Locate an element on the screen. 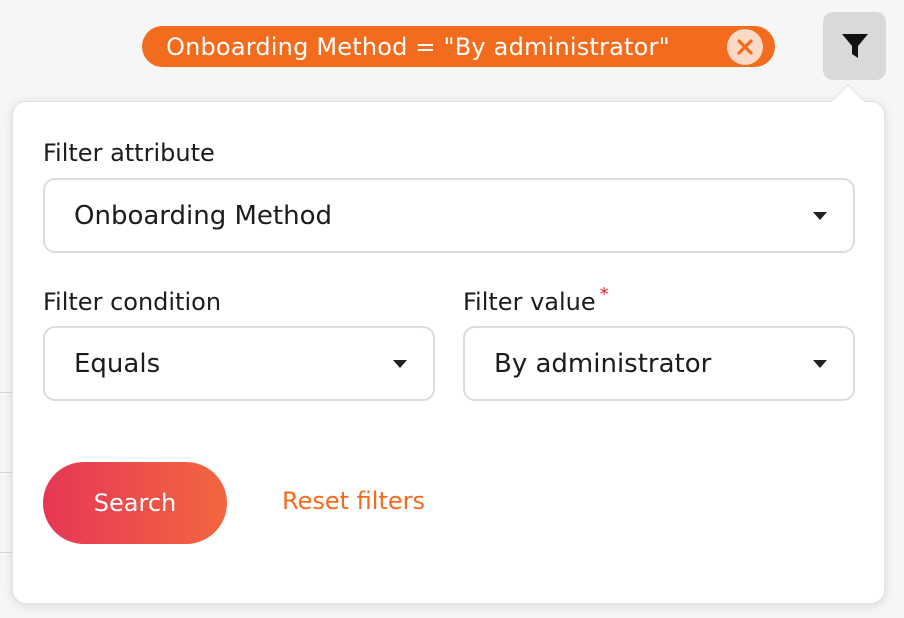  reset-filters-link: Reset filters is located at coordinates (353, 501).